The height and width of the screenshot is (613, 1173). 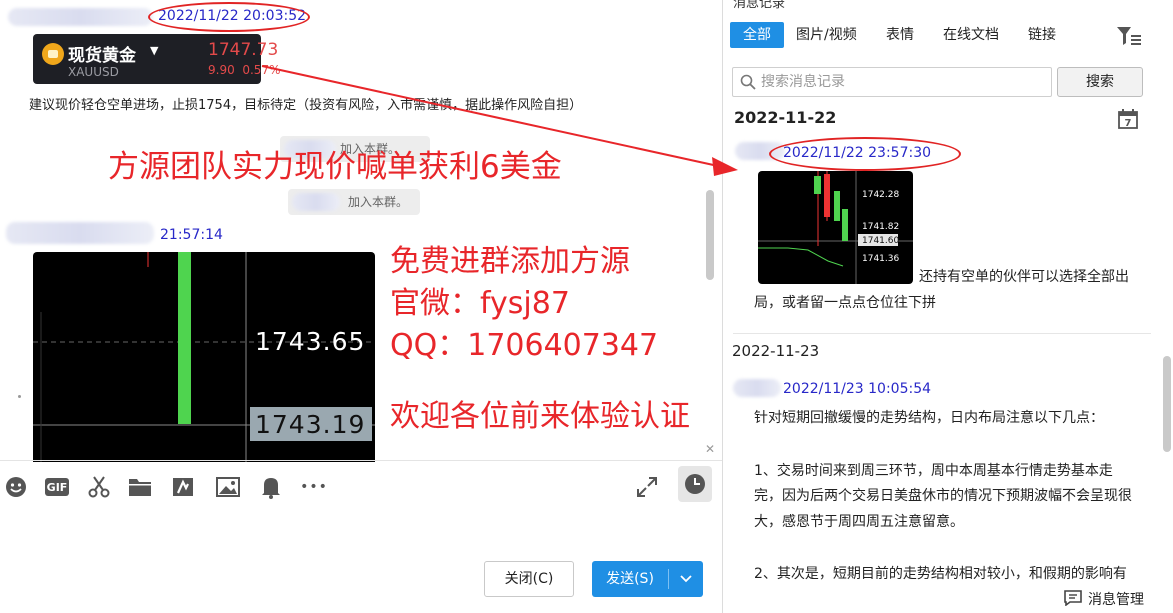 I want to click on message-line: 2、其次是，短期目前的走势结构相对较小，和假期的影响有, so click(x=940, y=574).